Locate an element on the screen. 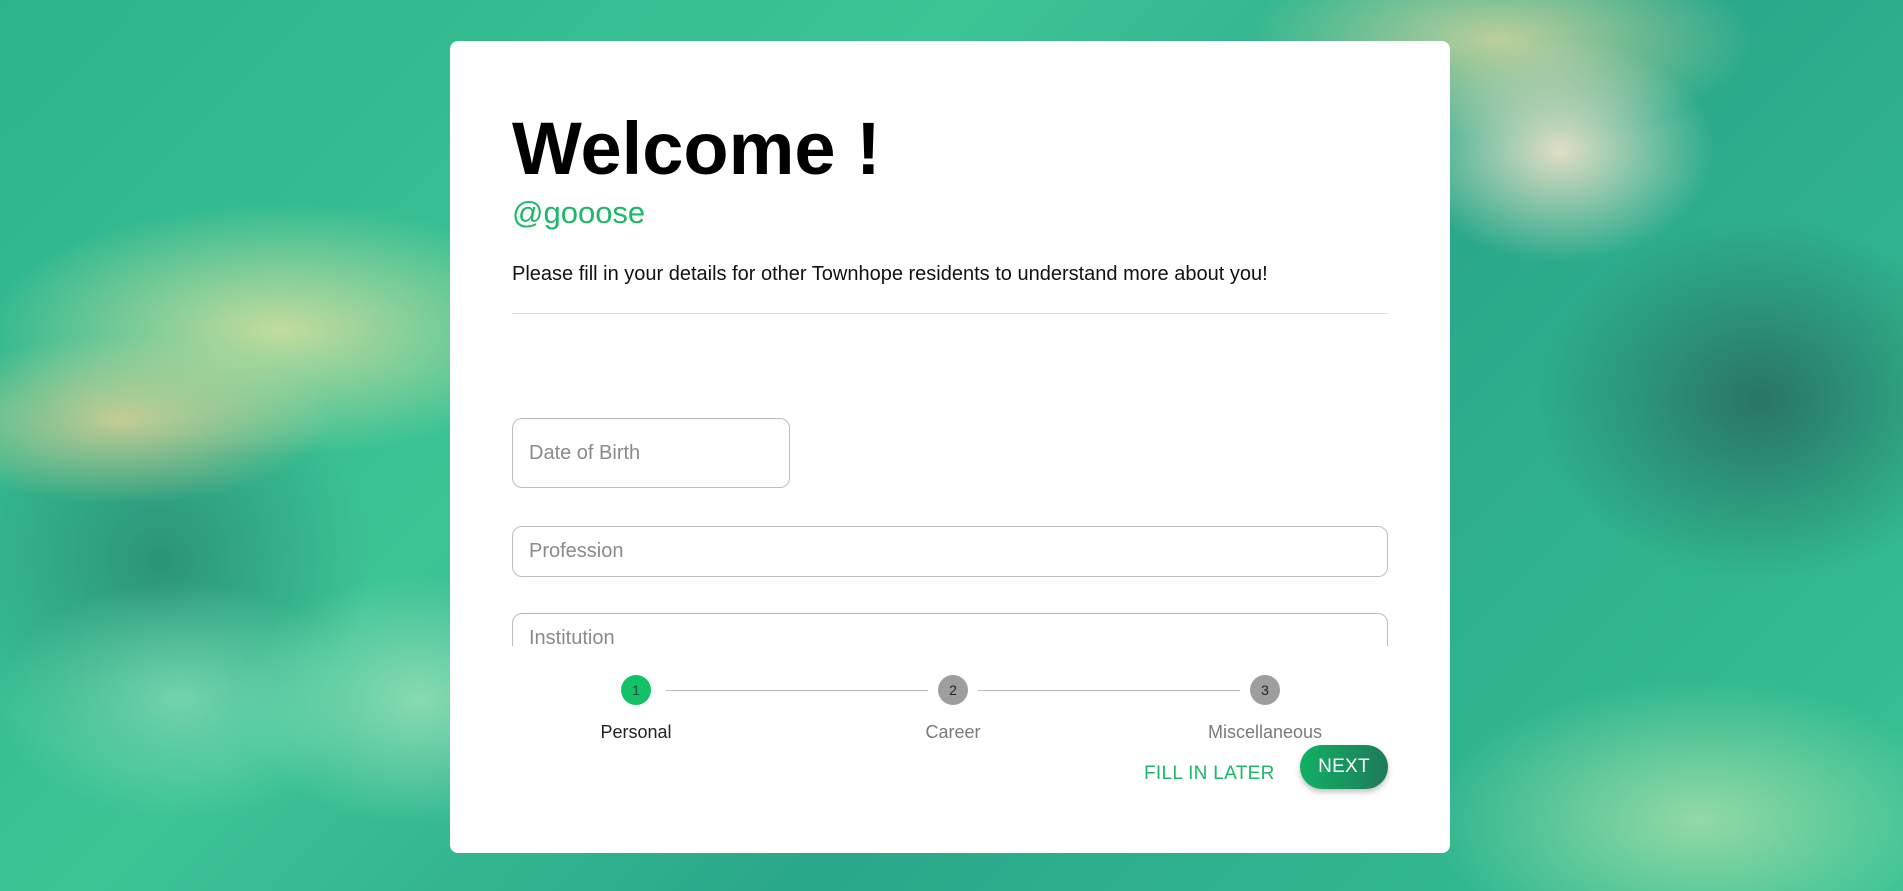 The height and width of the screenshot is (891, 1903). date-of-birth-field is located at coordinates (651, 453).